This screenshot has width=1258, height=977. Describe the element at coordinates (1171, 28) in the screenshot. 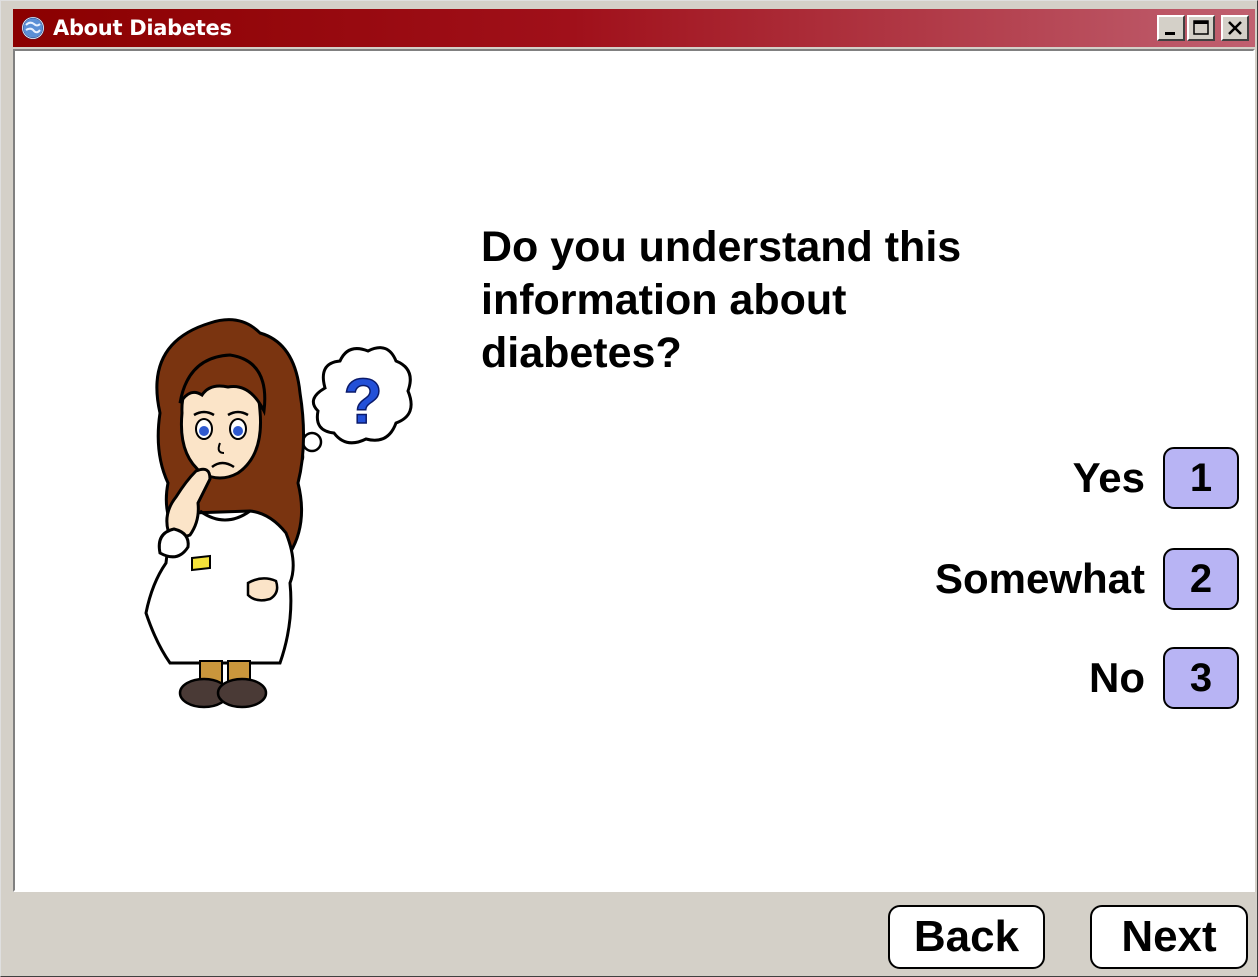

I see `minimize-button` at that location.